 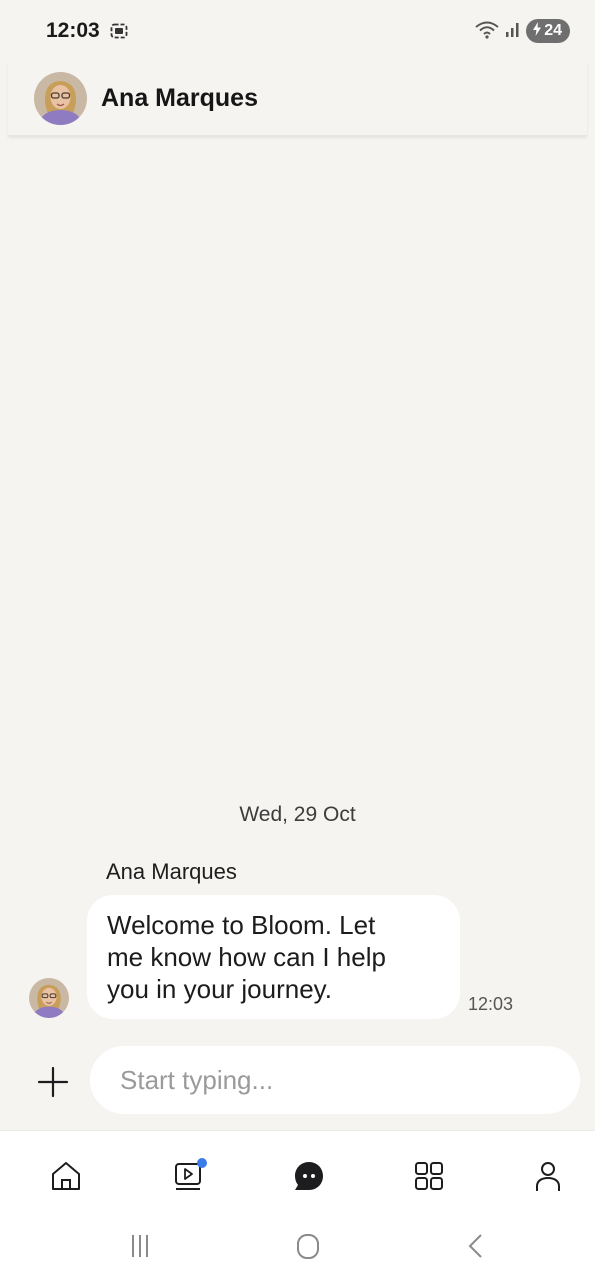 I want to click on grid-icon, so click(x=429, y=1178).